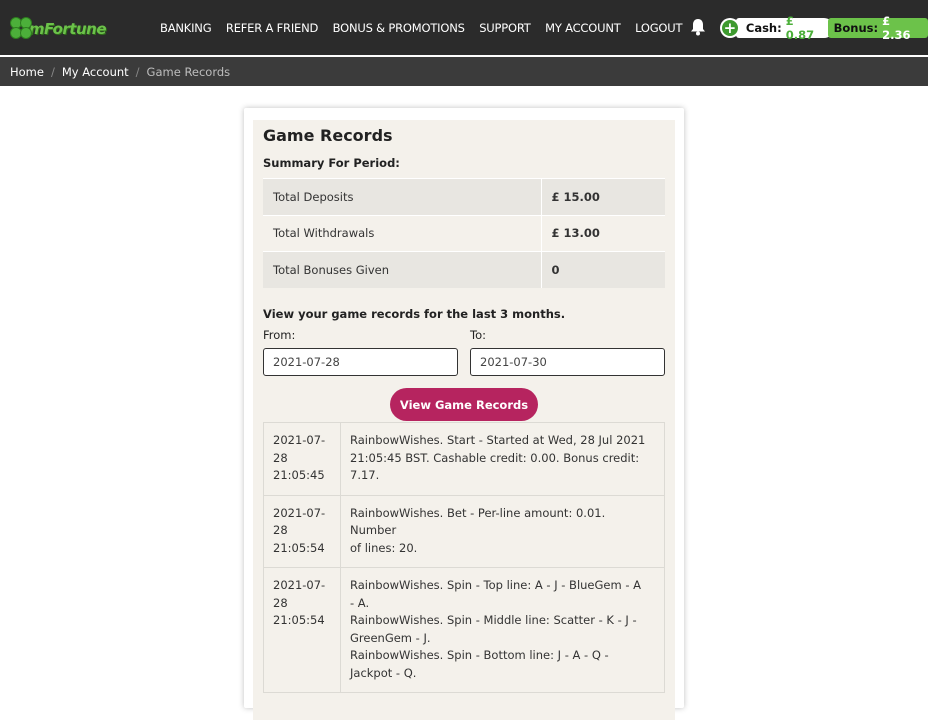  What do you see at coordinates (331, 163) in the screenshot?
I see `summary-heading: Summary For Period:` at bounding box center [331, 163].